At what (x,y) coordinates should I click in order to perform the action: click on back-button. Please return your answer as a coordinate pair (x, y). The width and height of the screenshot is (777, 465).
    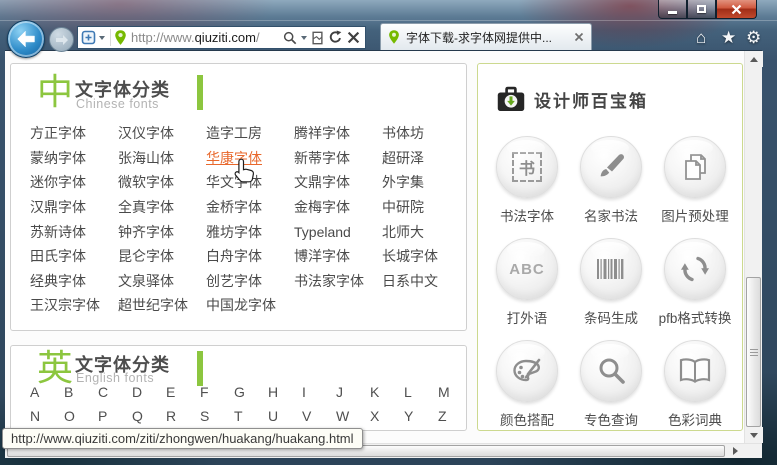
    Looking at the image, I should click on (26, 39).